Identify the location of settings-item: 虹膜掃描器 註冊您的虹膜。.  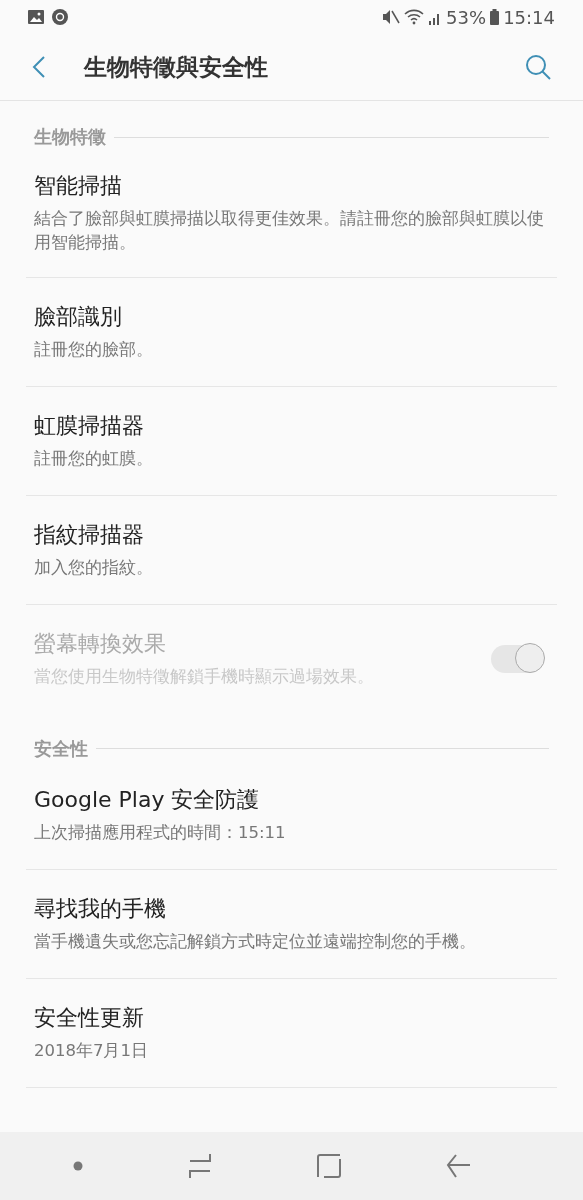
(291, 441).